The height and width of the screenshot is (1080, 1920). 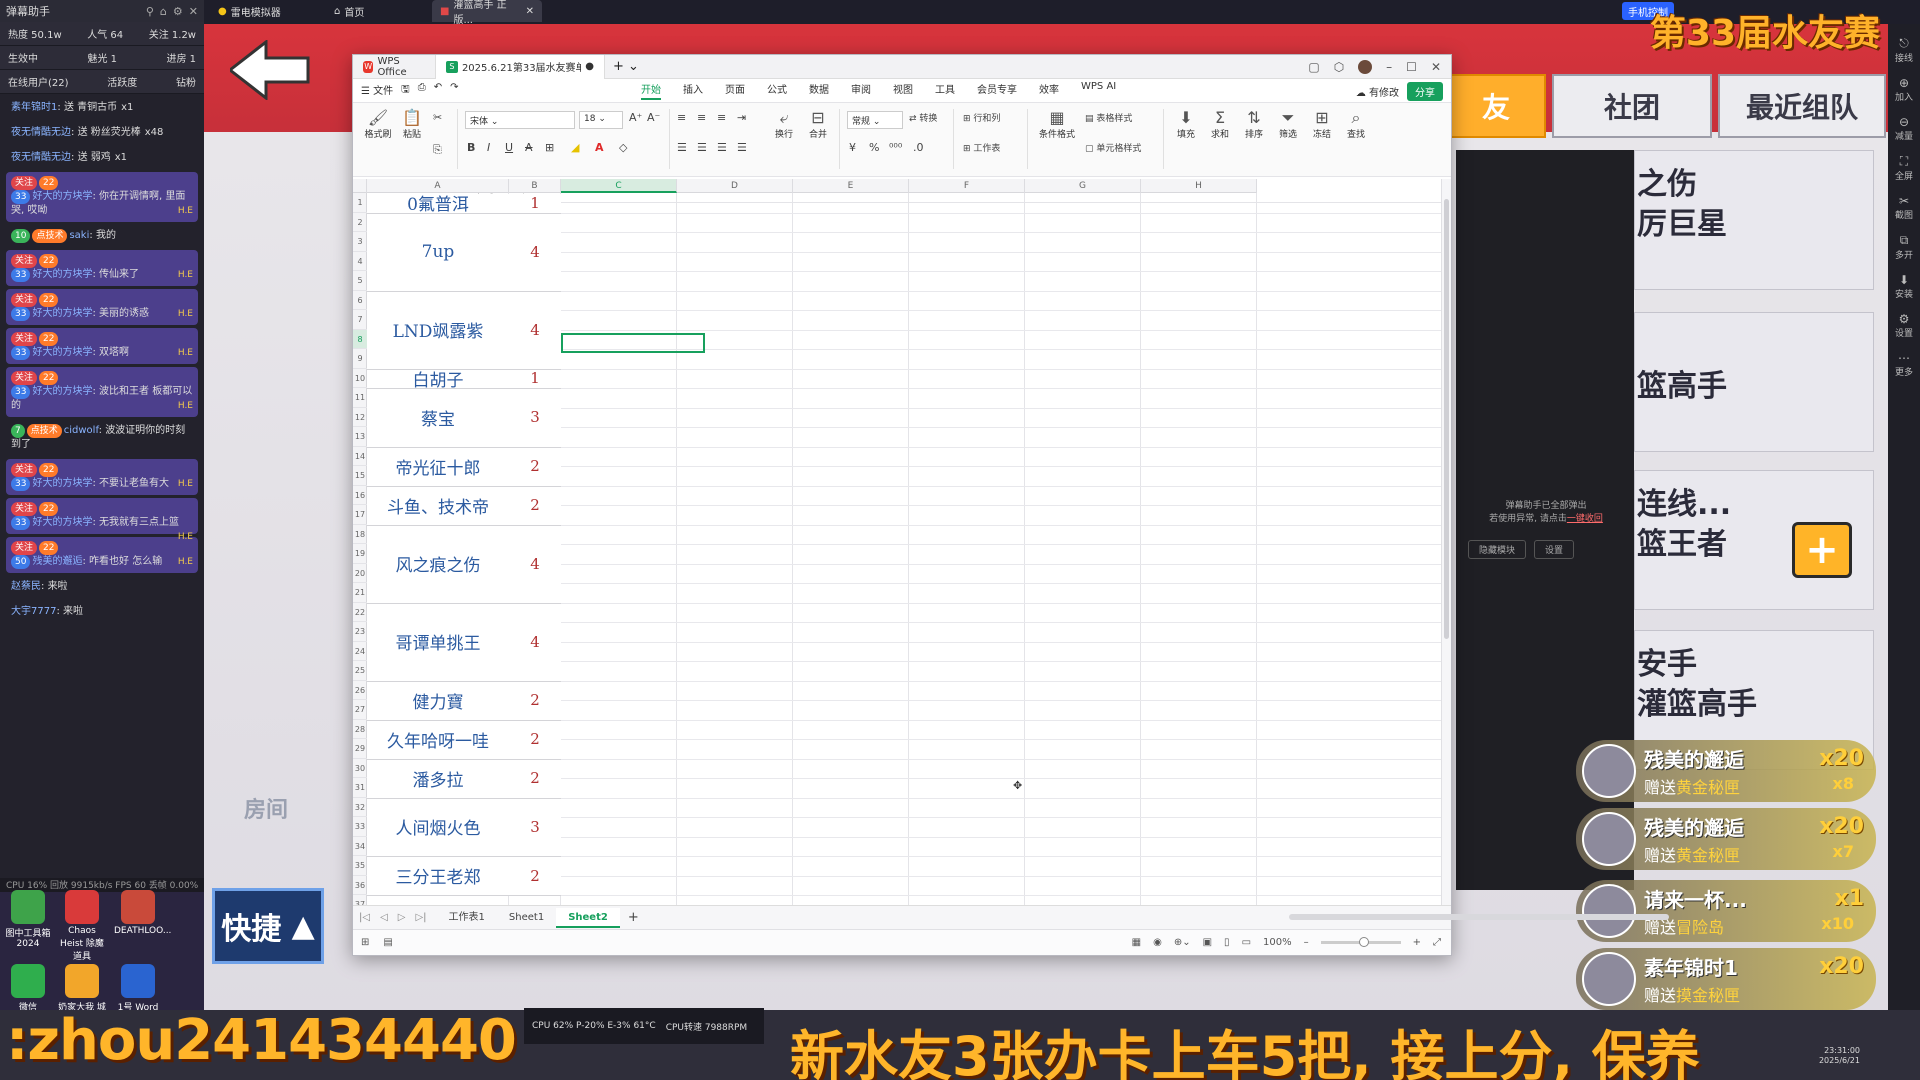 I want to click on zoom-slider, so click(x=1360, y=942).